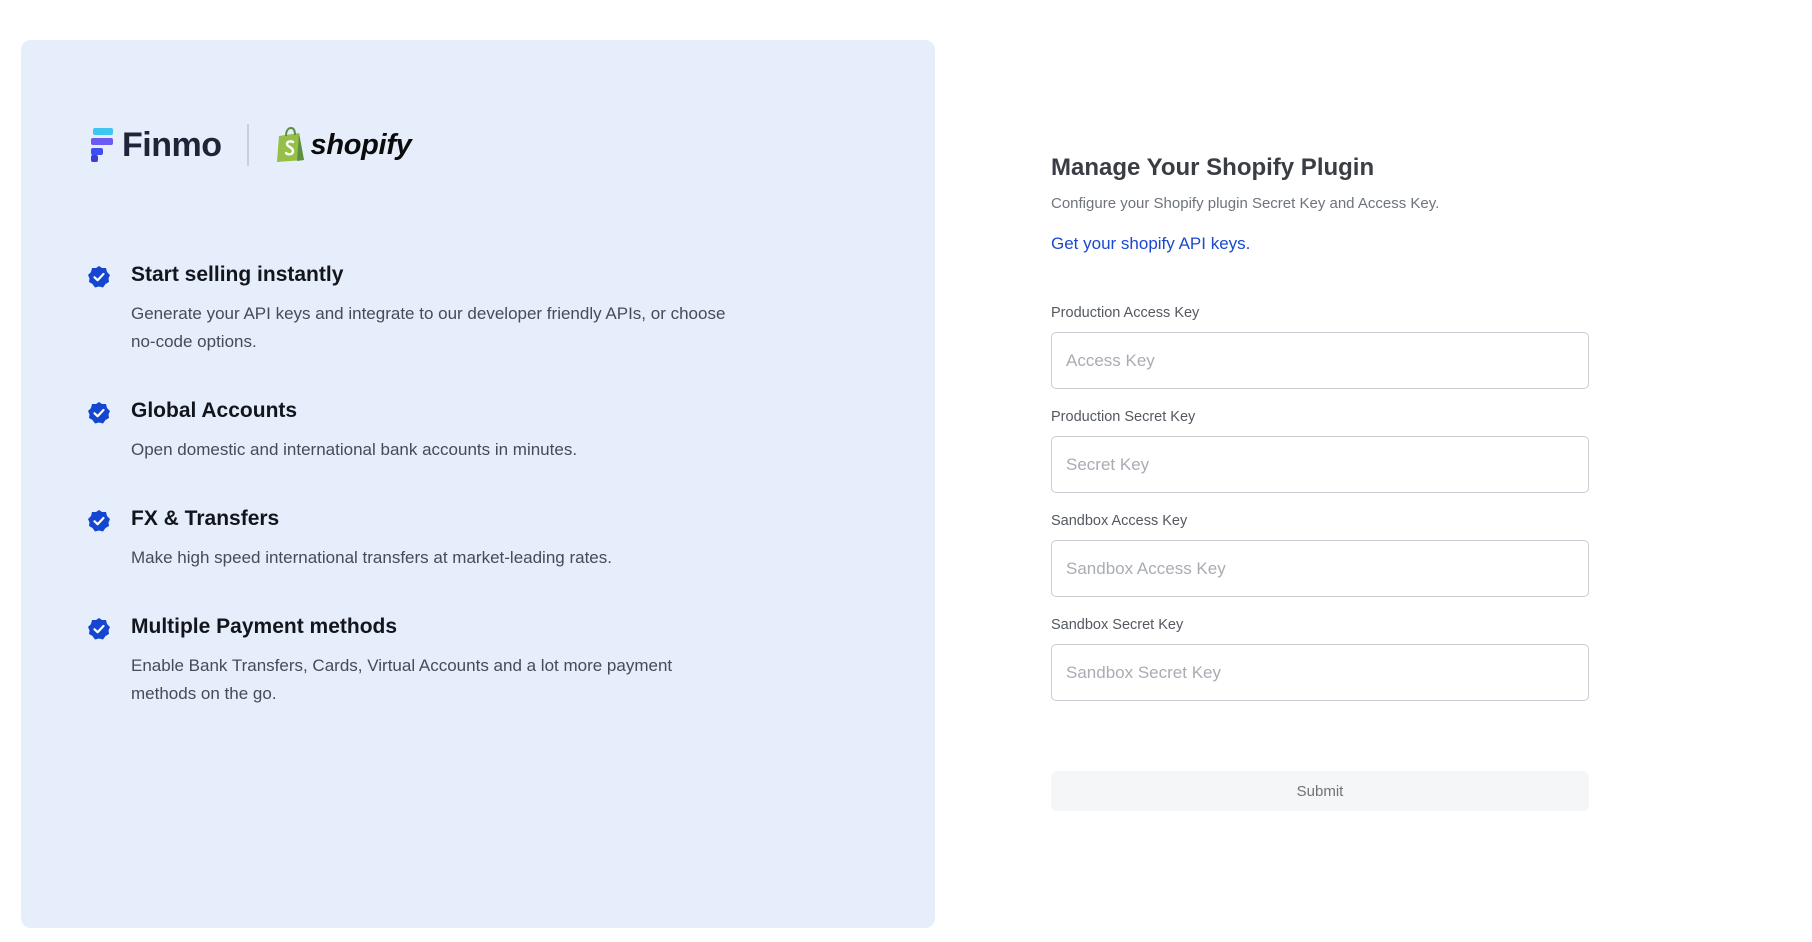 Image resolution: width=1812 pixels, height=942 pixels. I want to click on feature-title: Multiple Payment methods, so click(264, 626).